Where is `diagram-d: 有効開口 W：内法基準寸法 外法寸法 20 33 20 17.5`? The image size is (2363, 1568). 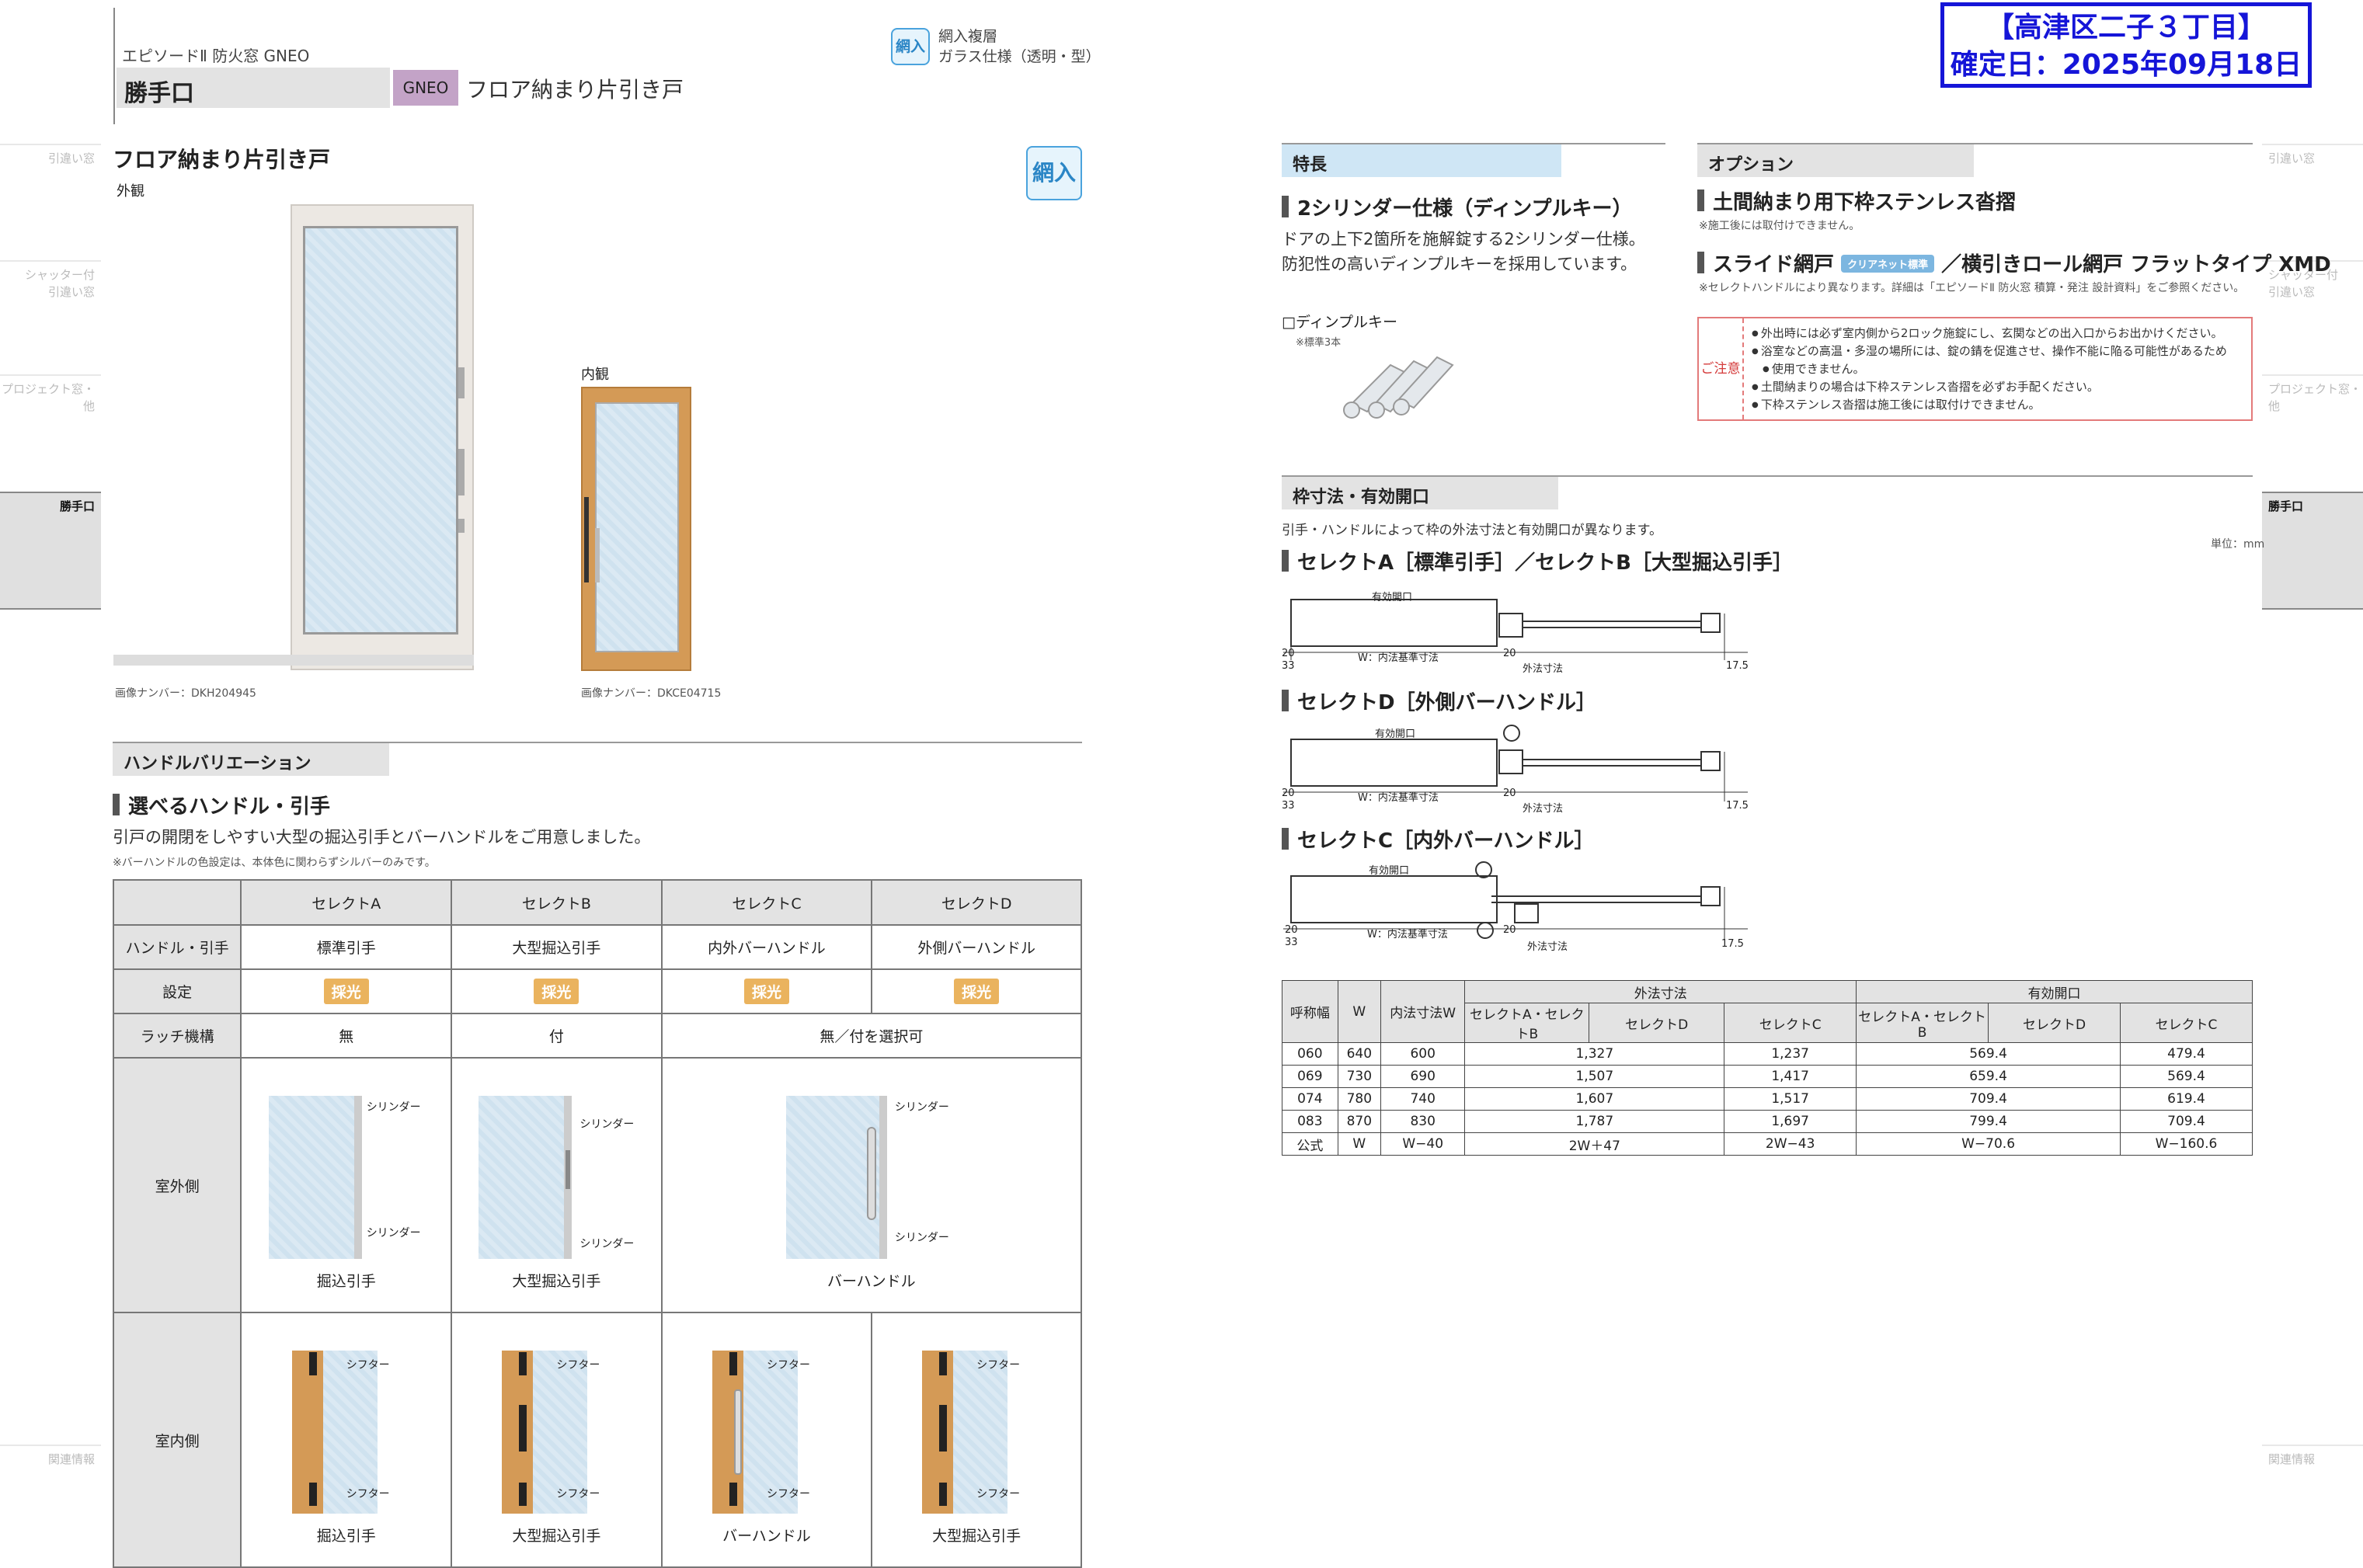
diagram-d: 有効開口 W：内法基準寸法 外法寸法 20 33 20 17.5 is located at coordinates (1522, 766).